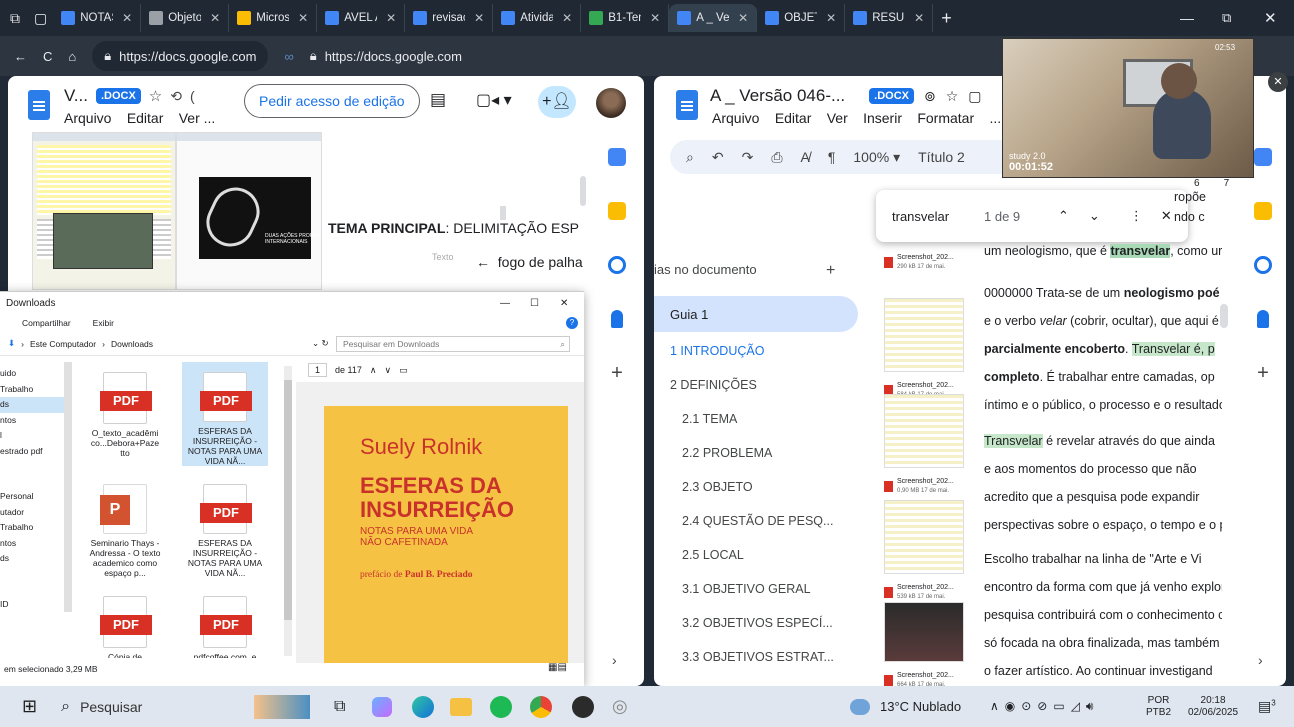 Image resolution: width=1294 pixels, height=727 pixels. I want to click on outline-item: 3.1 OBJETIVO GERAL, so click(756, 589).